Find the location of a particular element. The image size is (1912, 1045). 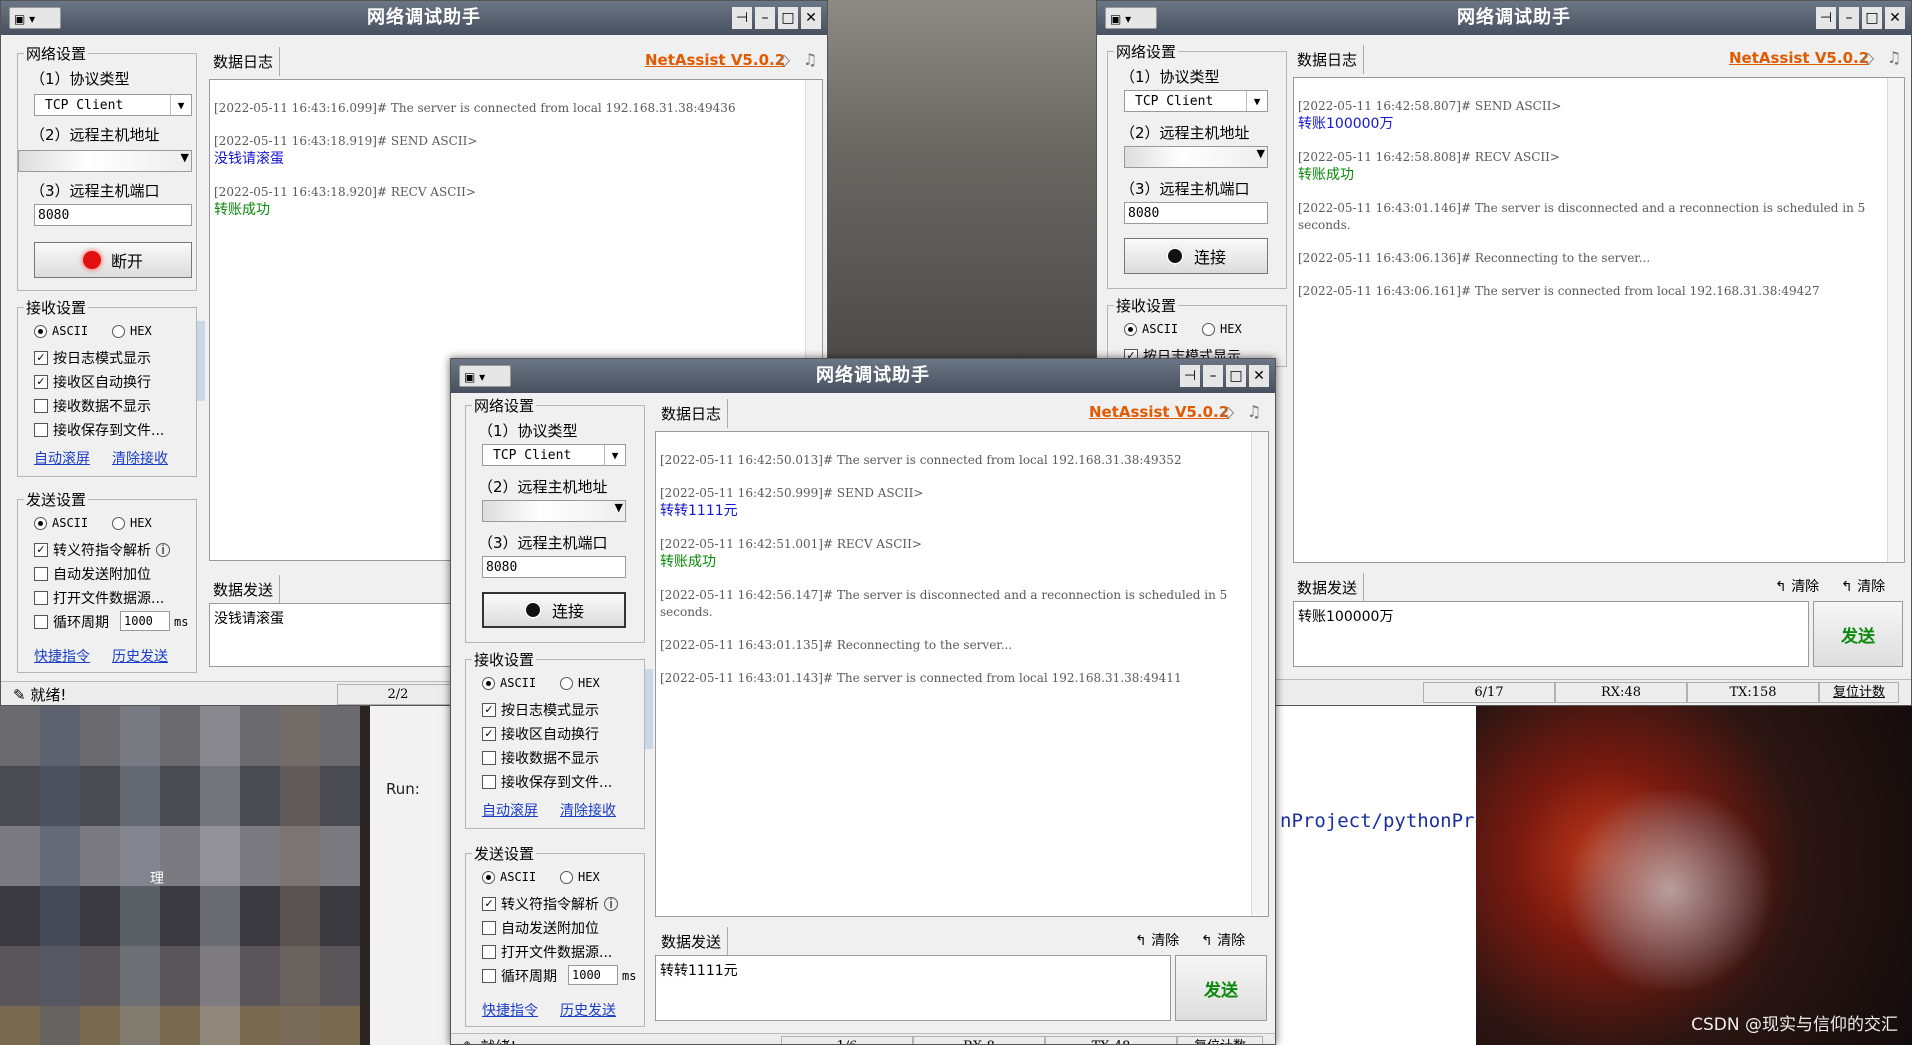

disconnect-button: 断开 is located at coordinates (113, 260).